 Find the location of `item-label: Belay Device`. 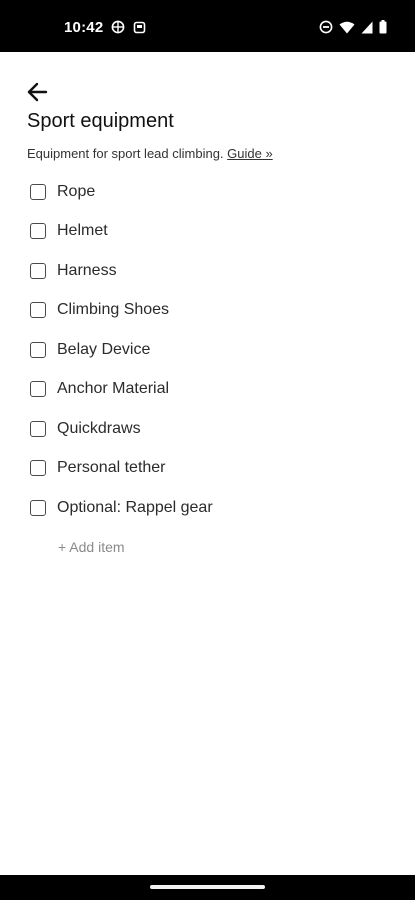

item-label: Belay Device is located at coordinates (104, 349).